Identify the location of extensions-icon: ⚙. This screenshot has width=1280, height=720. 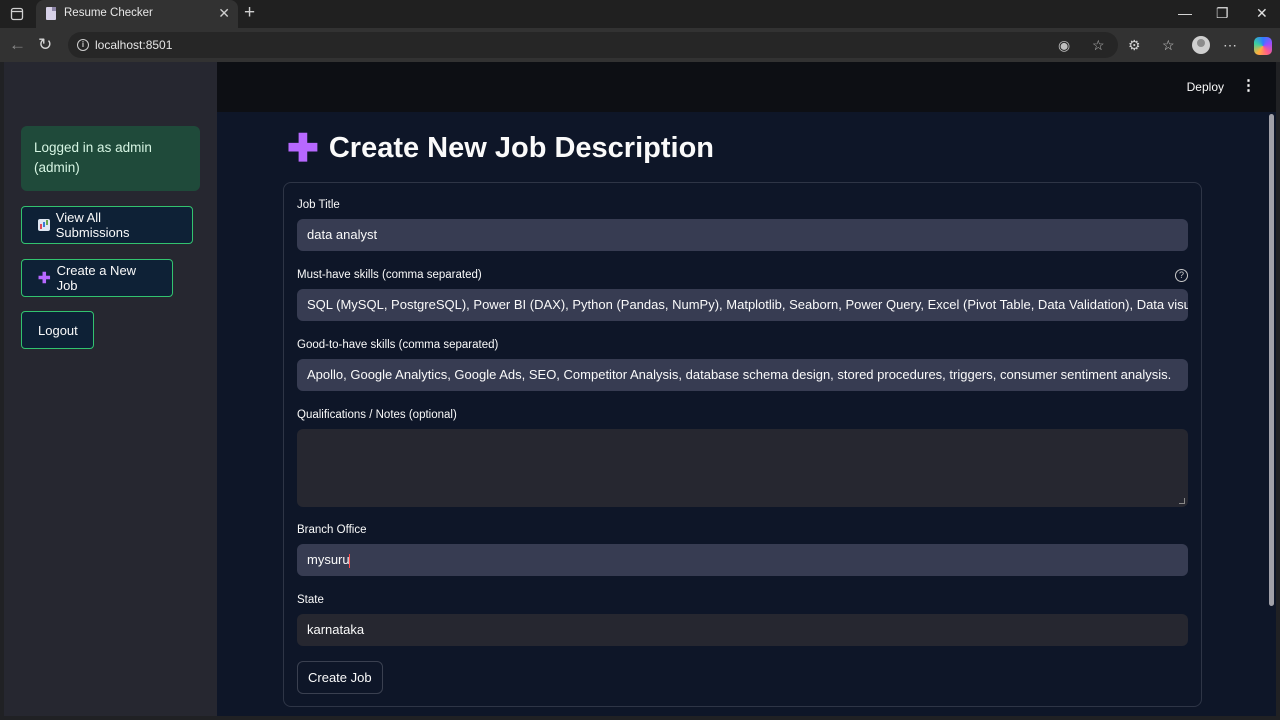
(1134, 45).